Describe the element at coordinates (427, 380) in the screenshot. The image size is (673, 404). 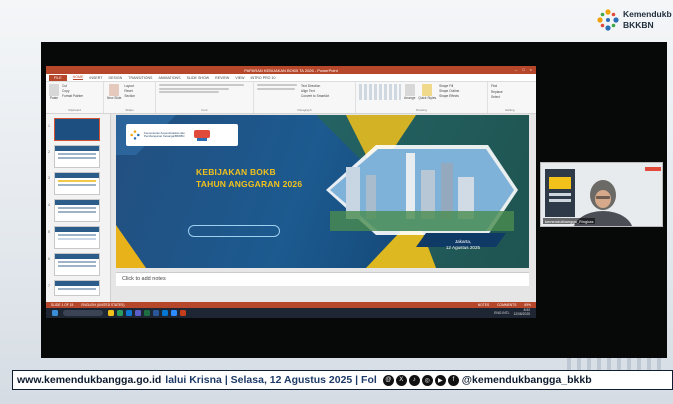
I see `instagram-icon: ◎` at that location.